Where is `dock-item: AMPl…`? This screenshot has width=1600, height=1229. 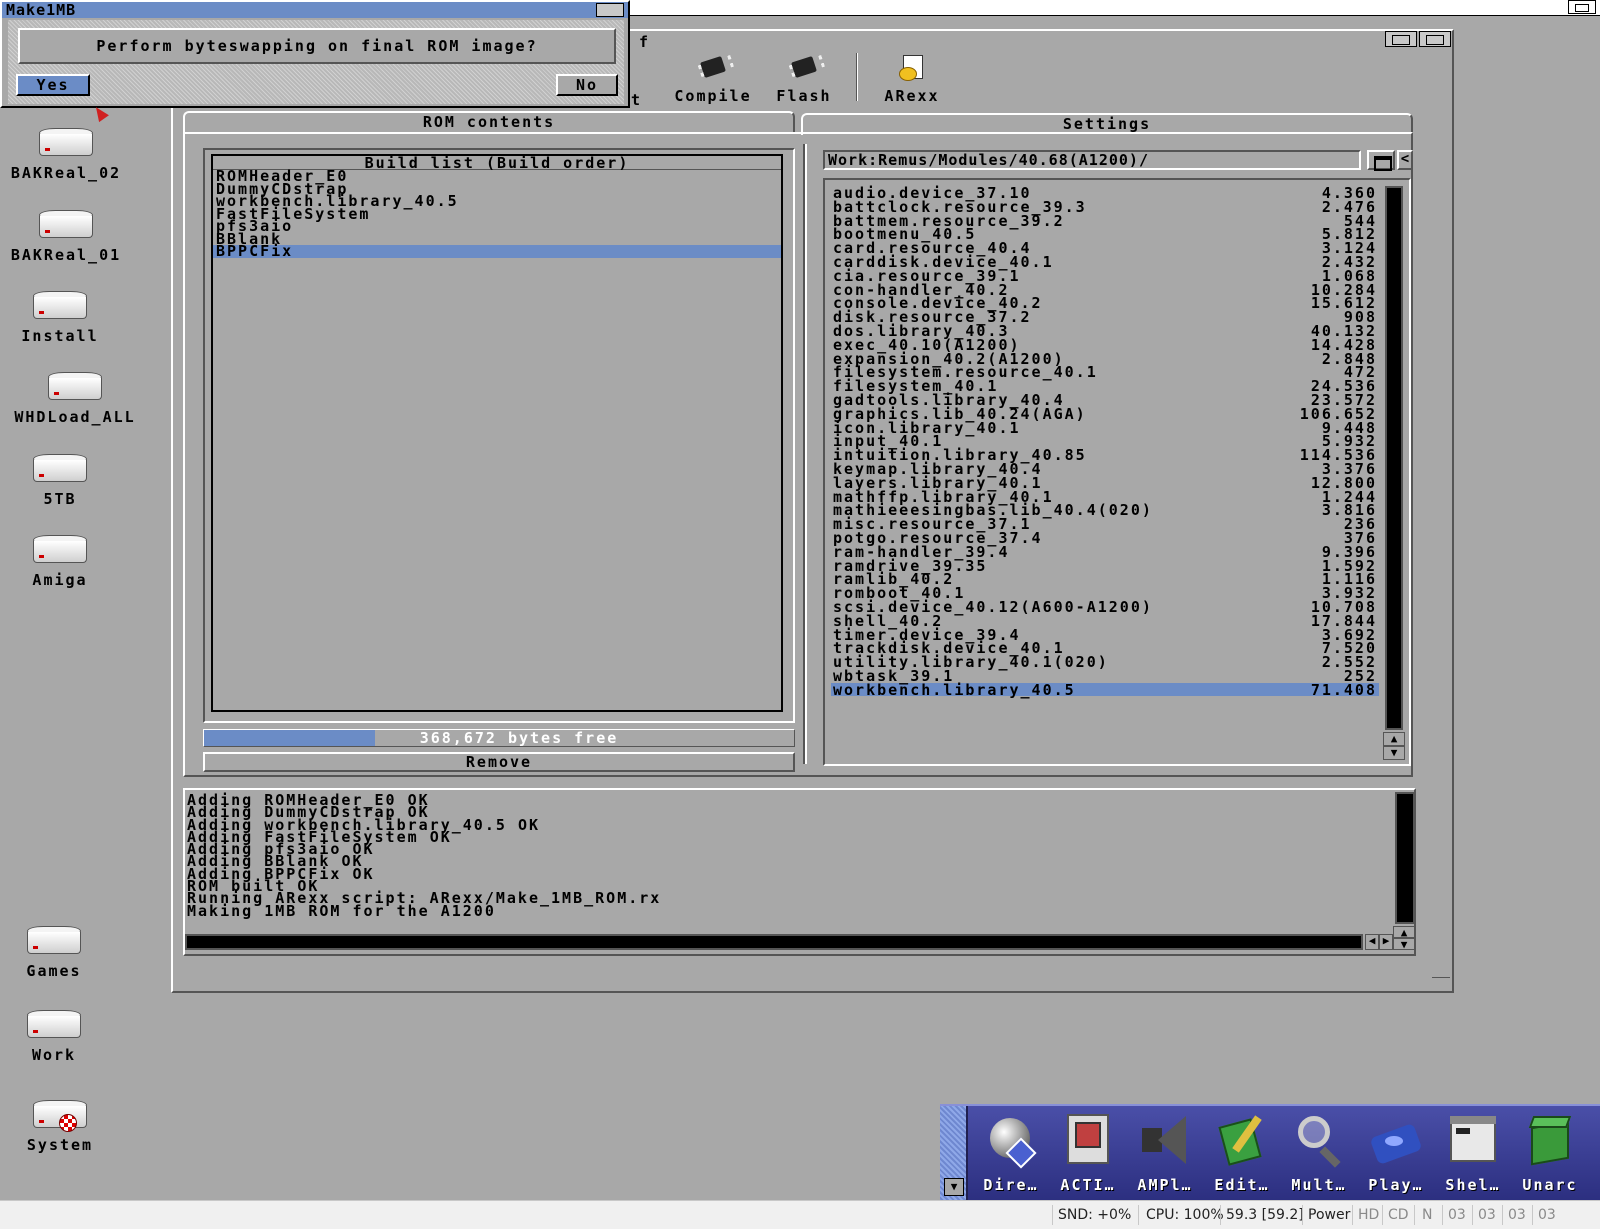 dock-item: AMPl… is located at coordinates (1165, 1153).